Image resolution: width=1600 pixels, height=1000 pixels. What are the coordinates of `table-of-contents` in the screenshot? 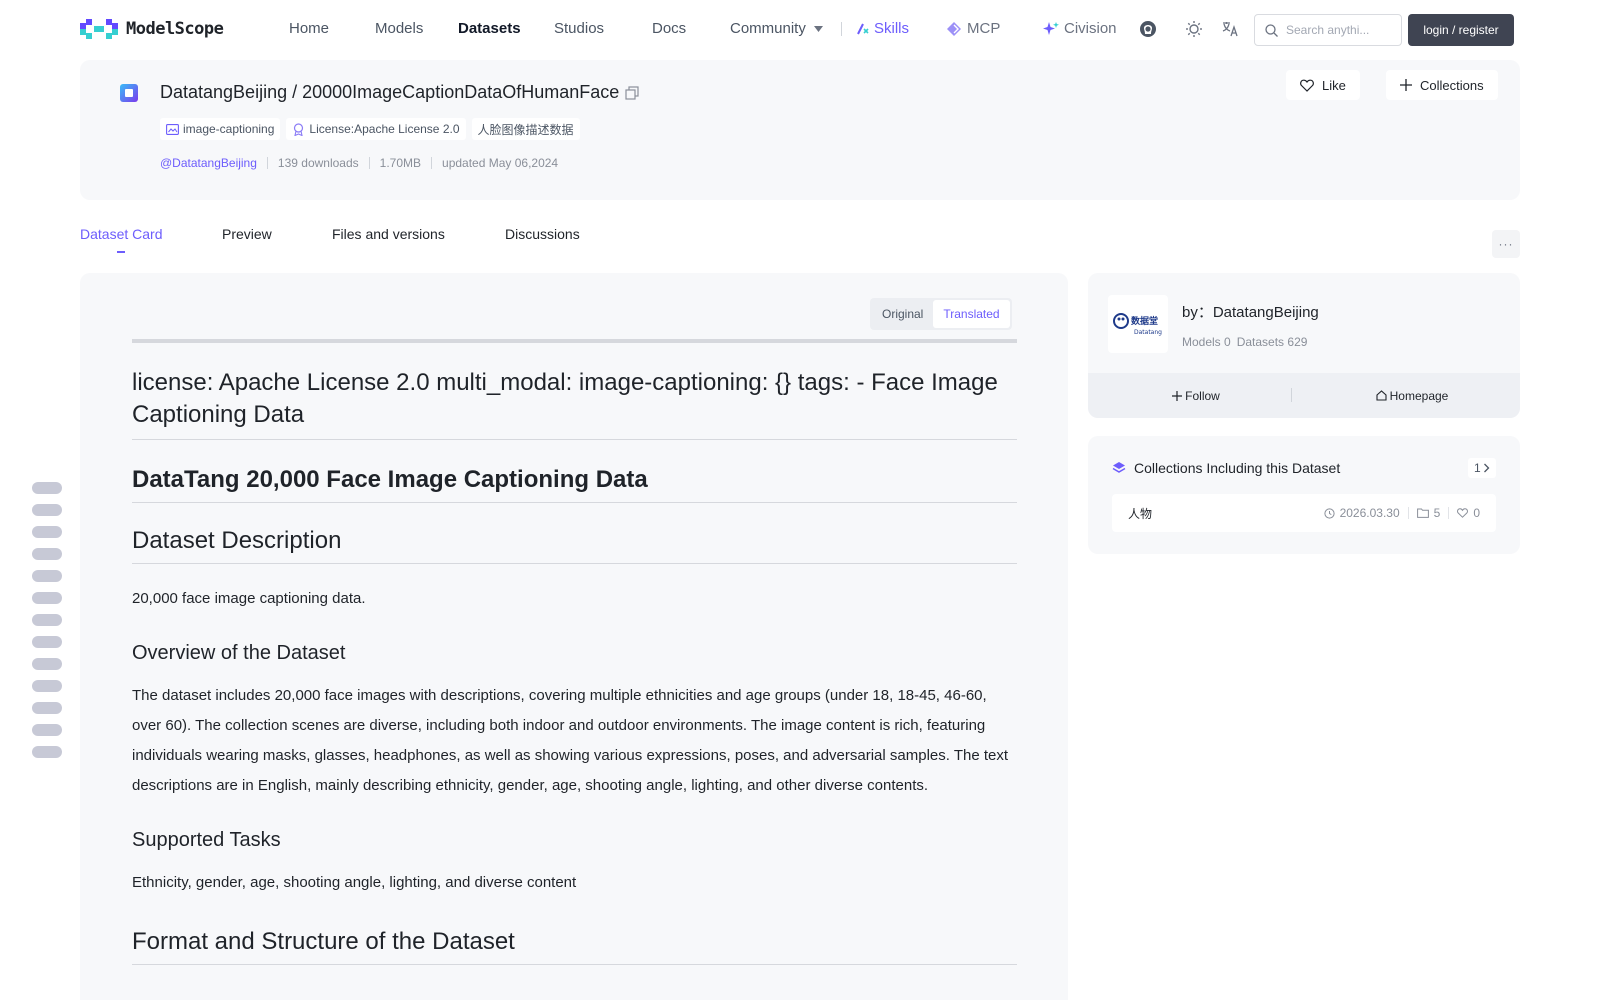 It's located at (47, 620).